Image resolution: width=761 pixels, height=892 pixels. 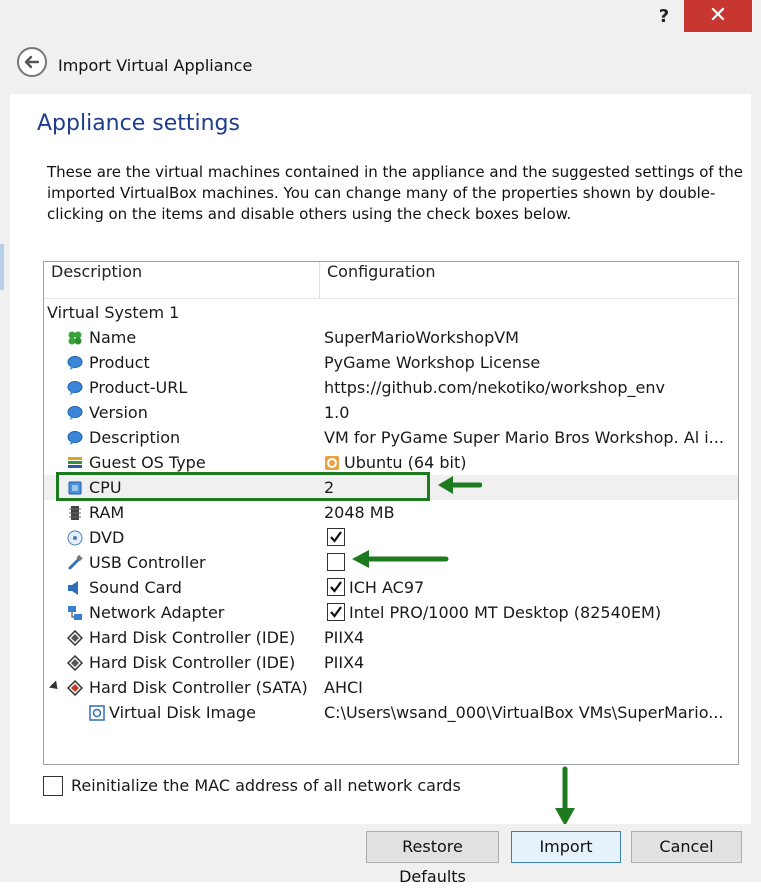 What do you see at coordinates (96, 280) in the screenshot?
I see `column-header-description: Description` at bounding box center [96, 280].